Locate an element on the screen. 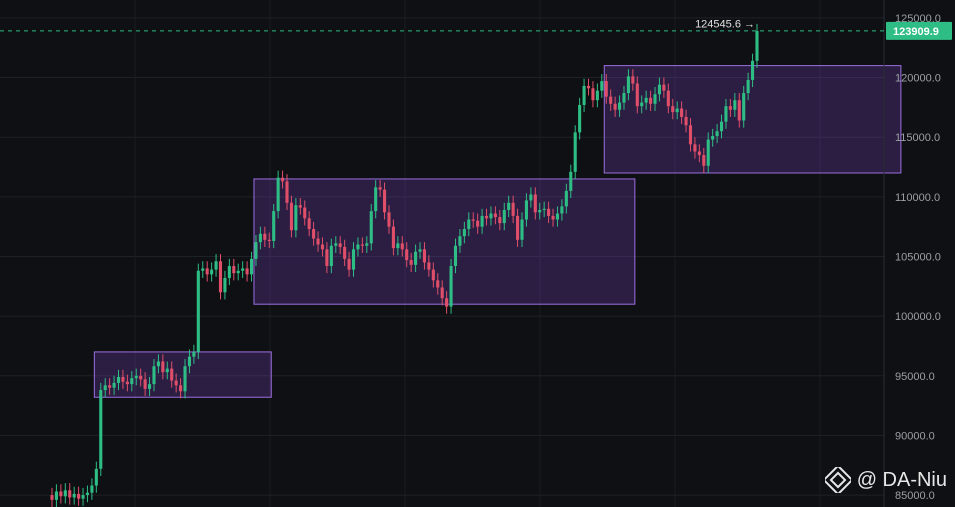 The image size is (955, 507). y-tick-label: 115000.0 is located at coordinates (917, 138).